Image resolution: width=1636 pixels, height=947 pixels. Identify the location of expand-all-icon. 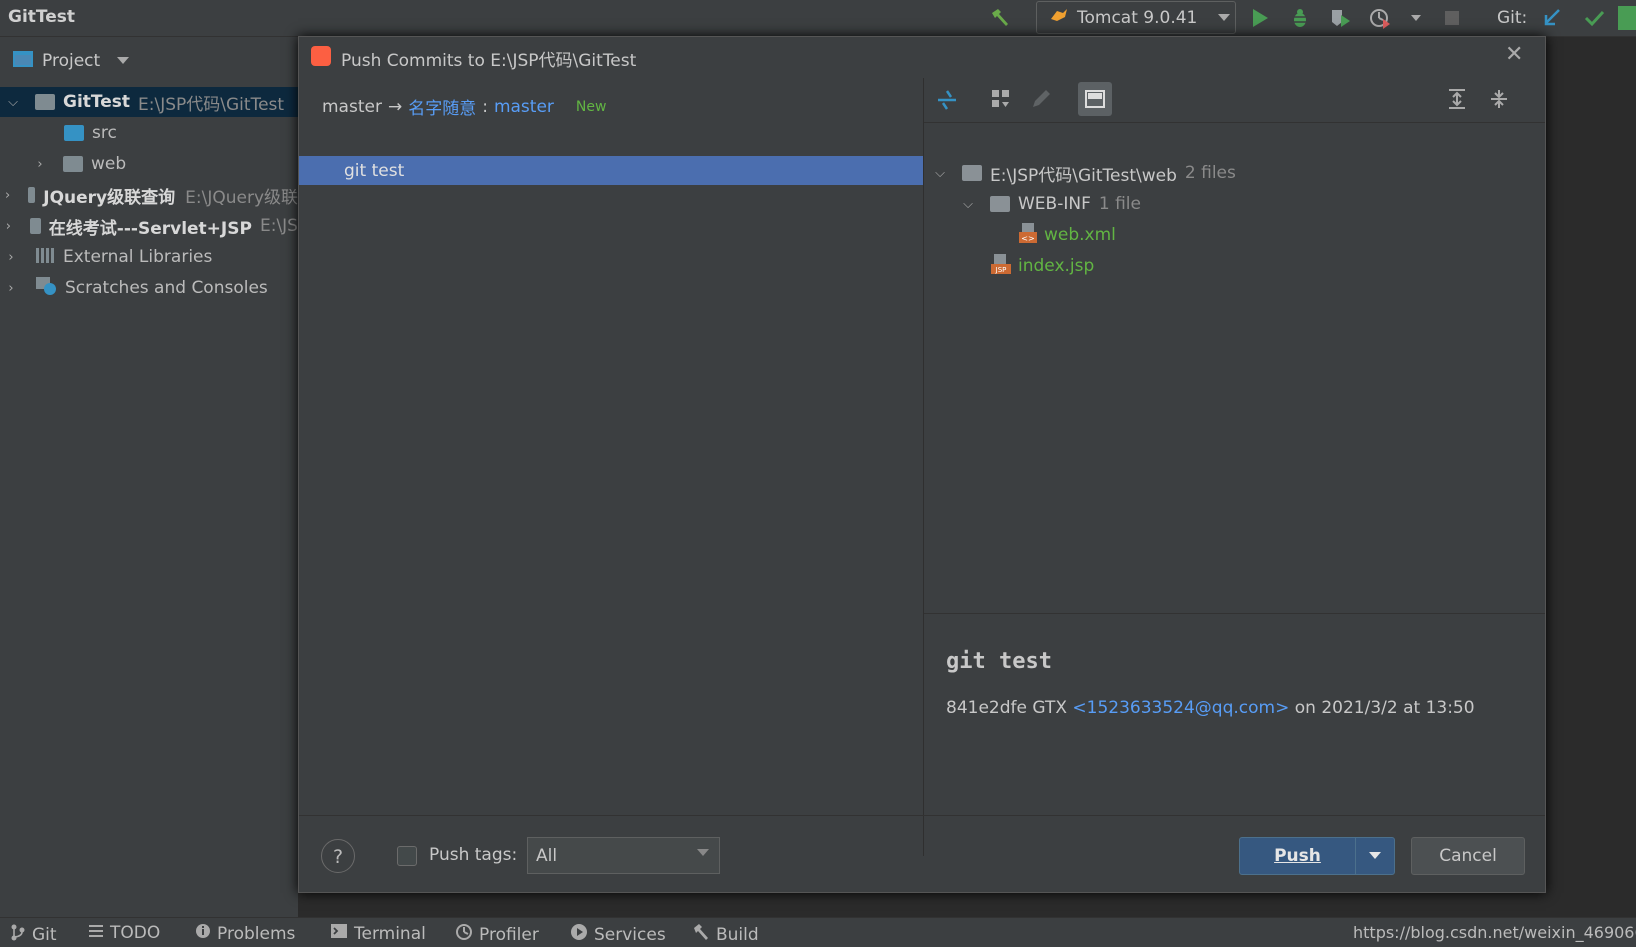
(1457, 99).